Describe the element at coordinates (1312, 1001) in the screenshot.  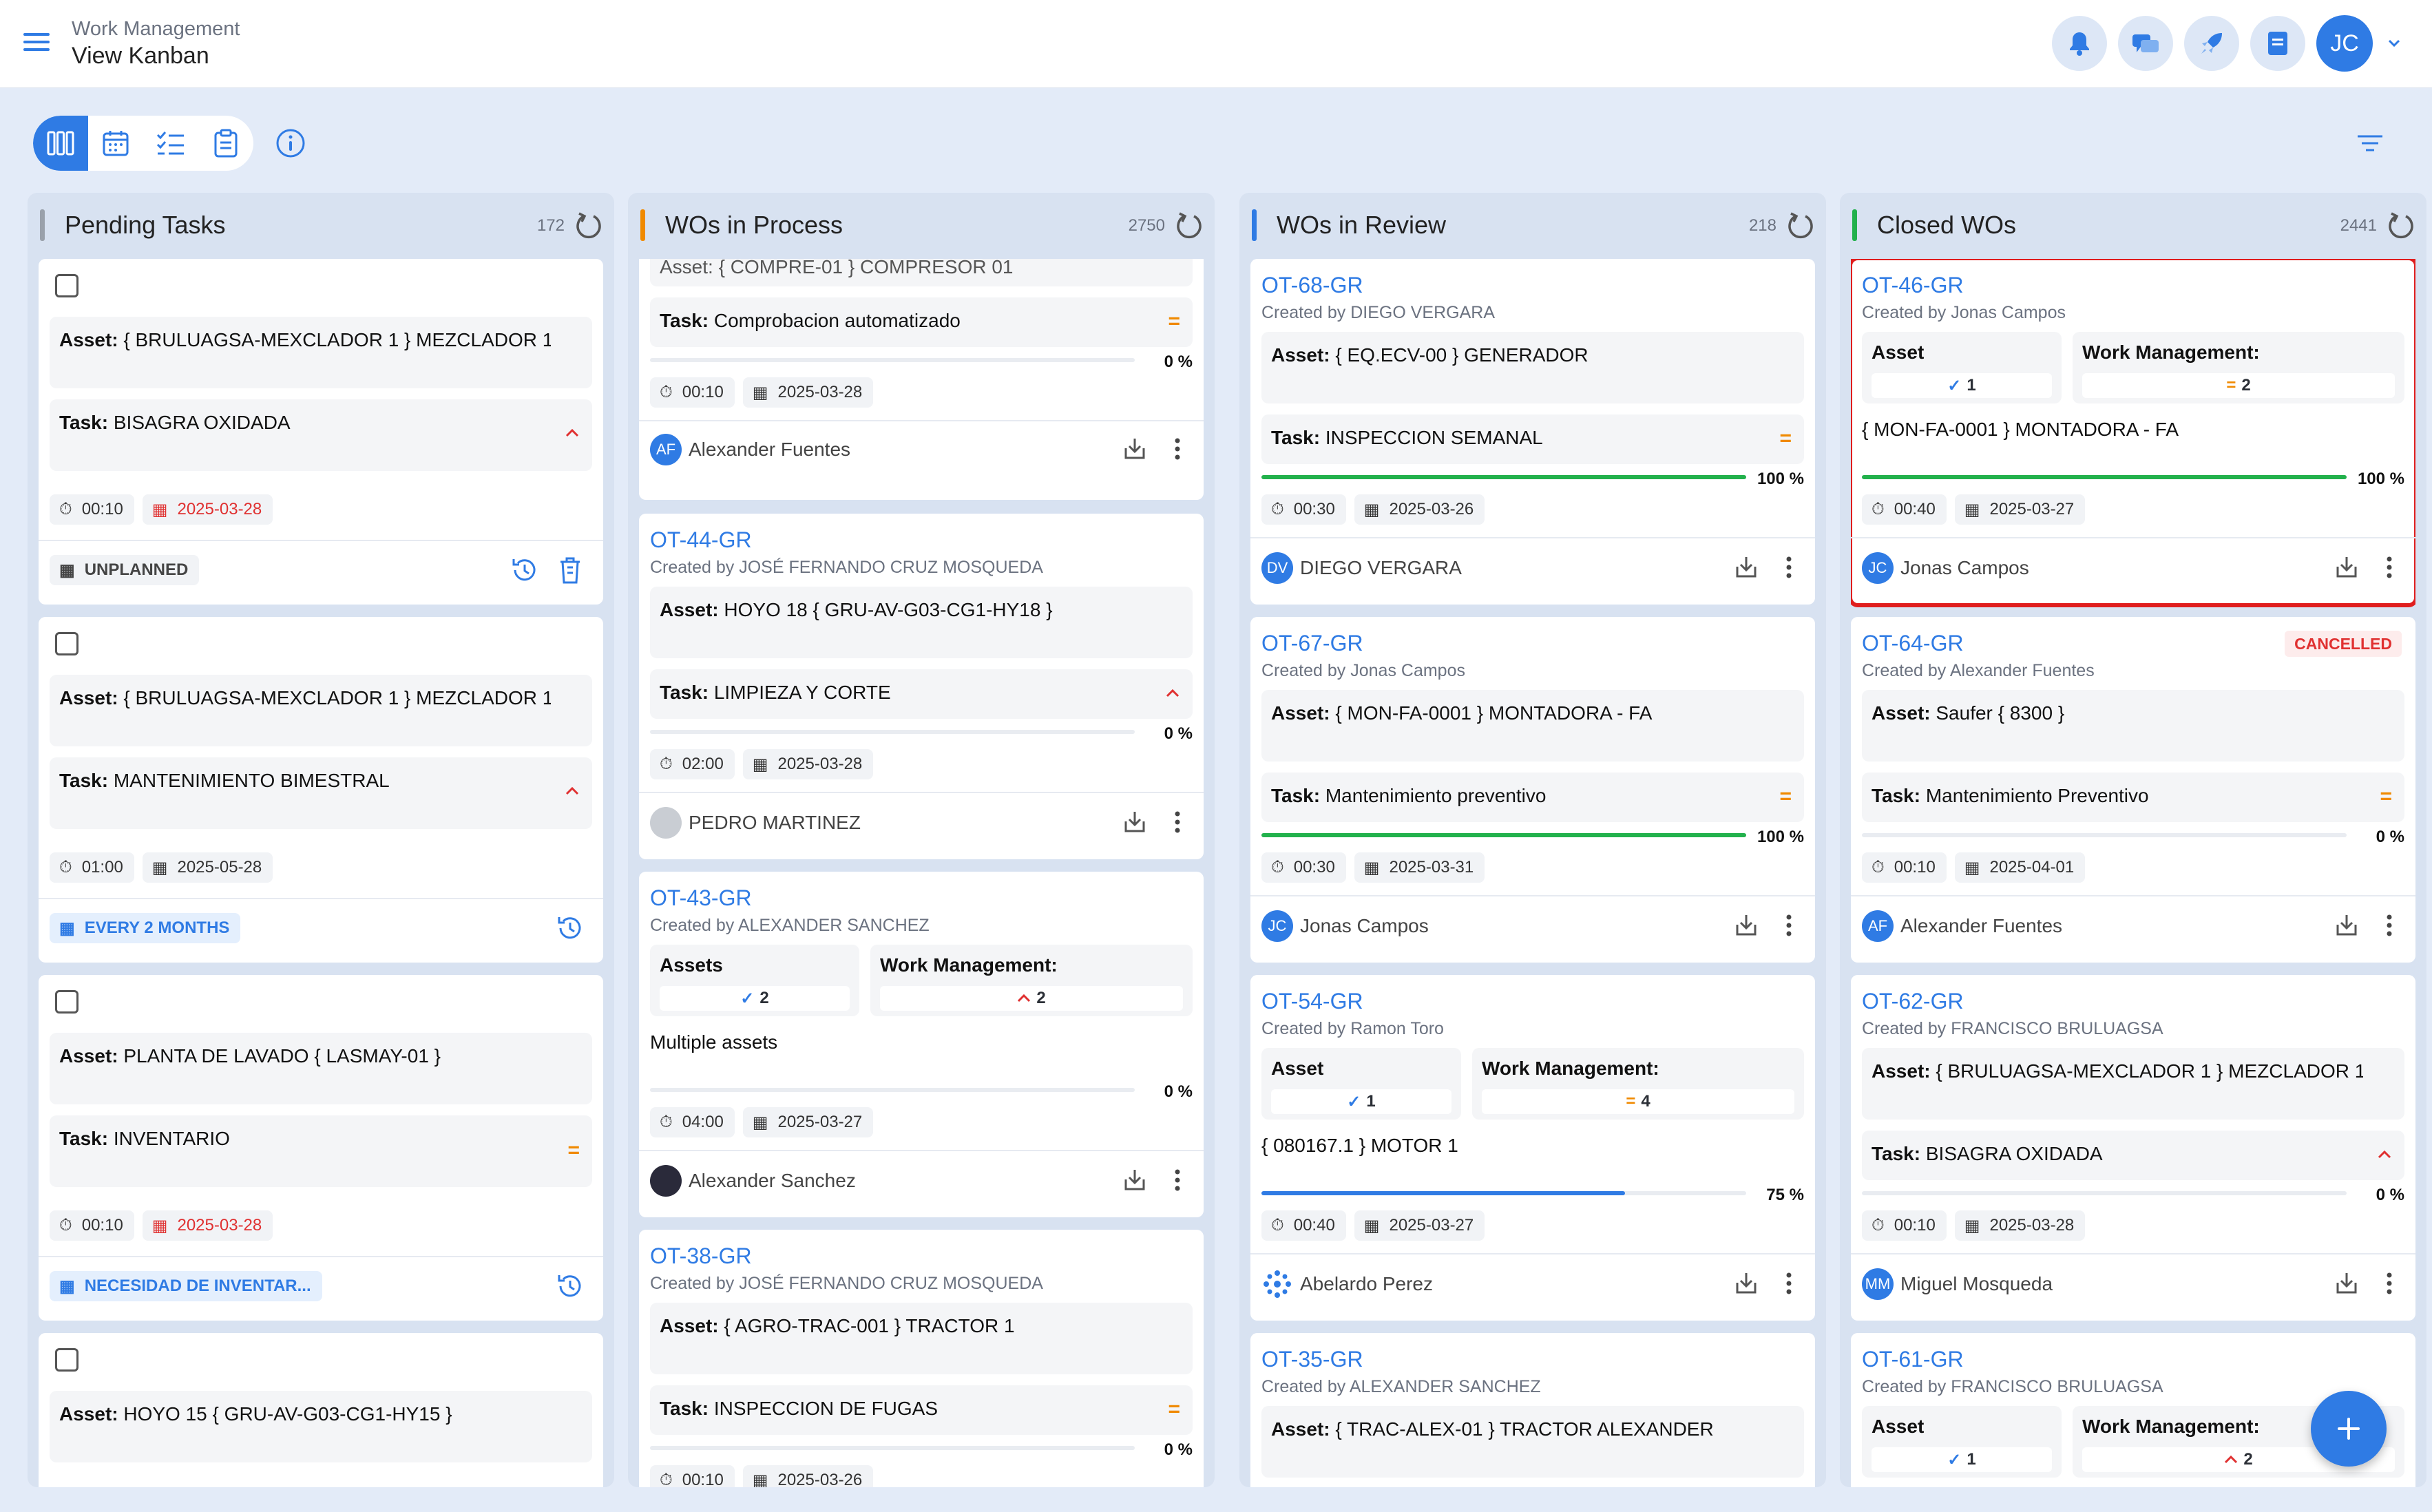
I see `wo-id-link: OT-54-GR` at that location.